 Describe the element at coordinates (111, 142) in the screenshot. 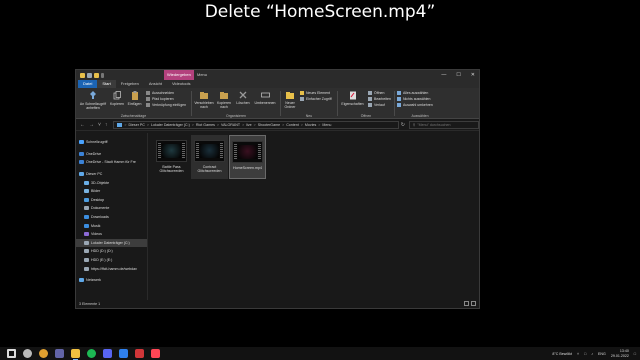

I see `sidebar-item: Schnellzugriff` at that location.